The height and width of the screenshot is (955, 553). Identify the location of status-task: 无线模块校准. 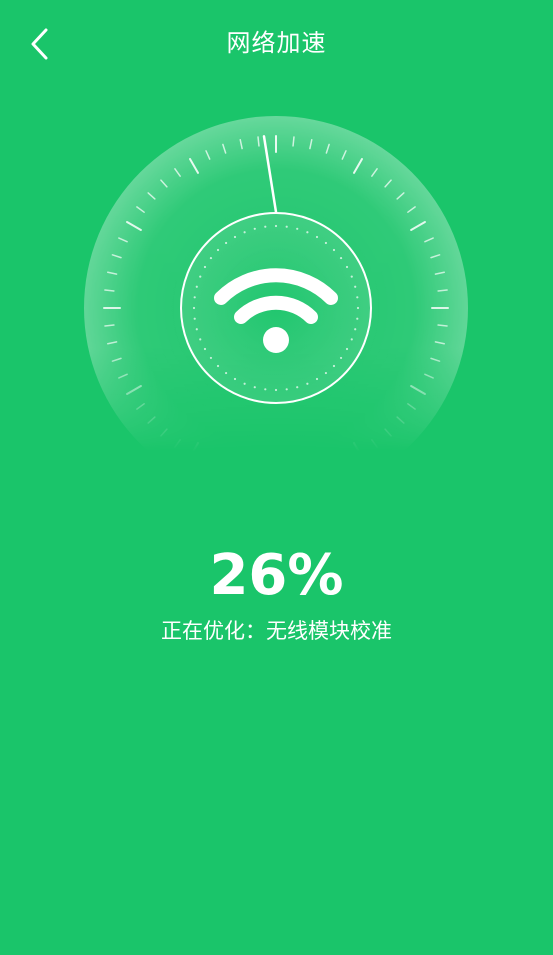
(329, 631).